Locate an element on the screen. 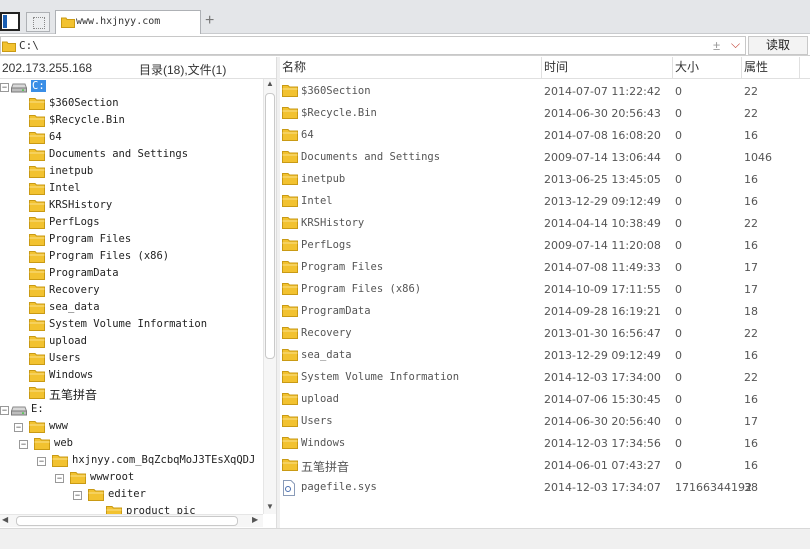 The width and height of the screenshot is (810, 549). file-time: 2014-04-14 10:38:49 is located at coordinates (602, 223).